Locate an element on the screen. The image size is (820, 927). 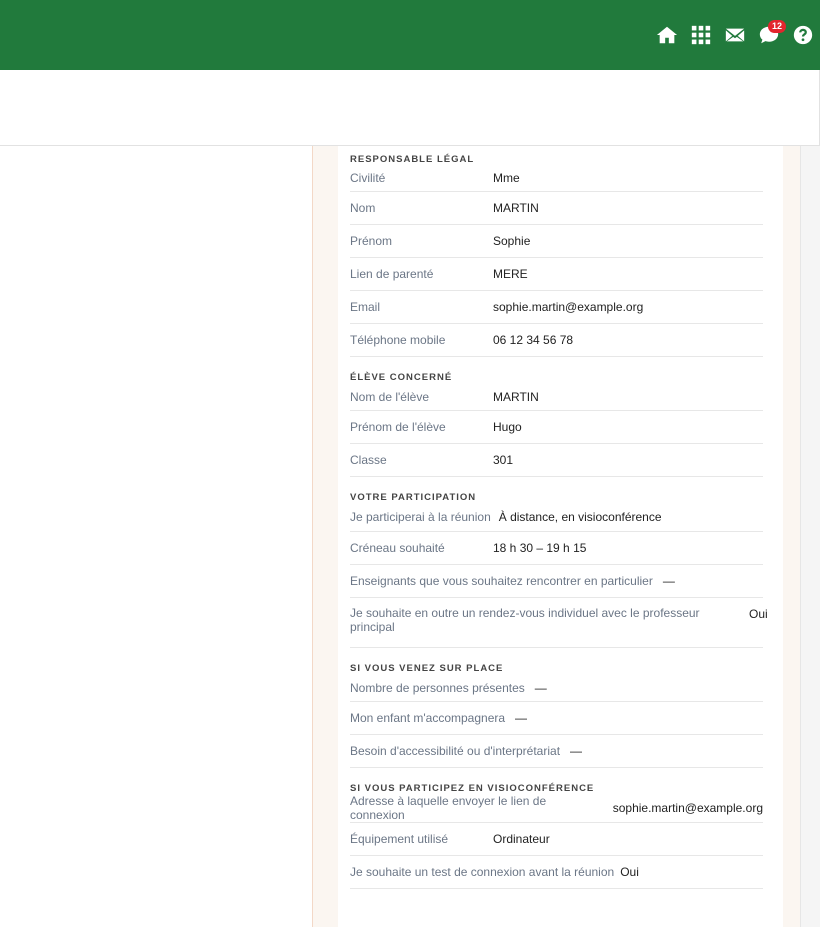
field-label: Téléphone mobile is located at coordinates (398, 340).